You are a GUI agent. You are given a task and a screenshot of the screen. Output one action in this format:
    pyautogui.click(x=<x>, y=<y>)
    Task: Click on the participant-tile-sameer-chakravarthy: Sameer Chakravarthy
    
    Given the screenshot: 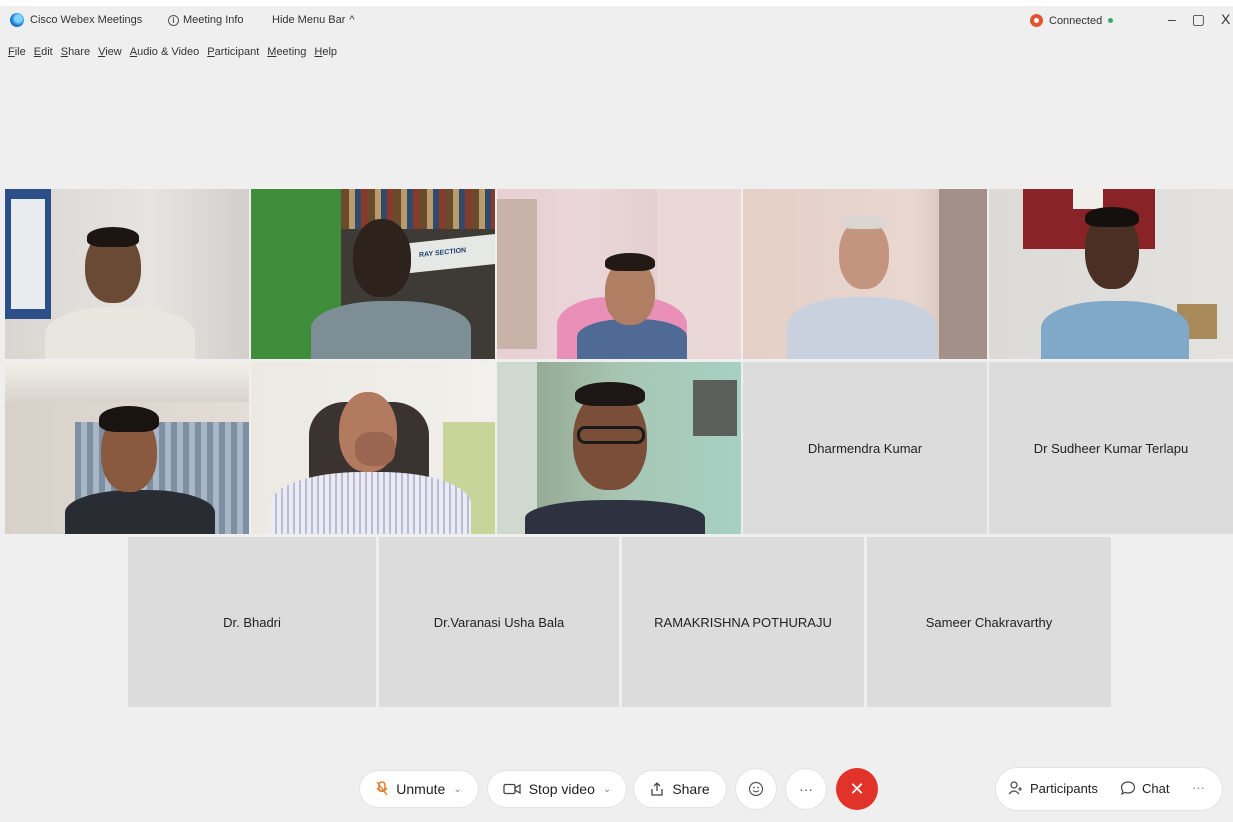 What is the action you would take?
    pyautogui.click(x=989, y=622)
    